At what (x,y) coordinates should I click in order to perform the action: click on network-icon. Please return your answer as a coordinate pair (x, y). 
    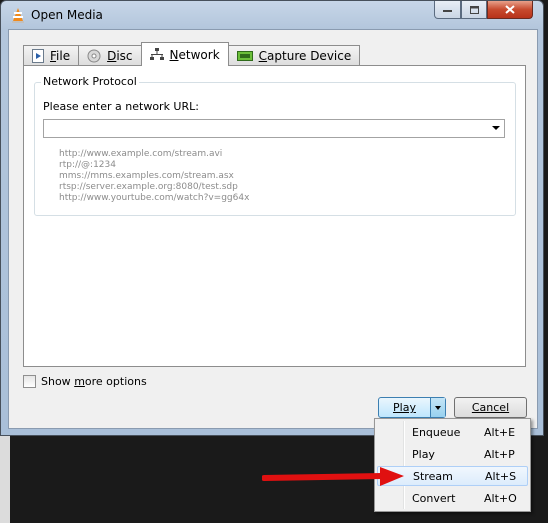
    Looking at the image, I should click on (156, 54).